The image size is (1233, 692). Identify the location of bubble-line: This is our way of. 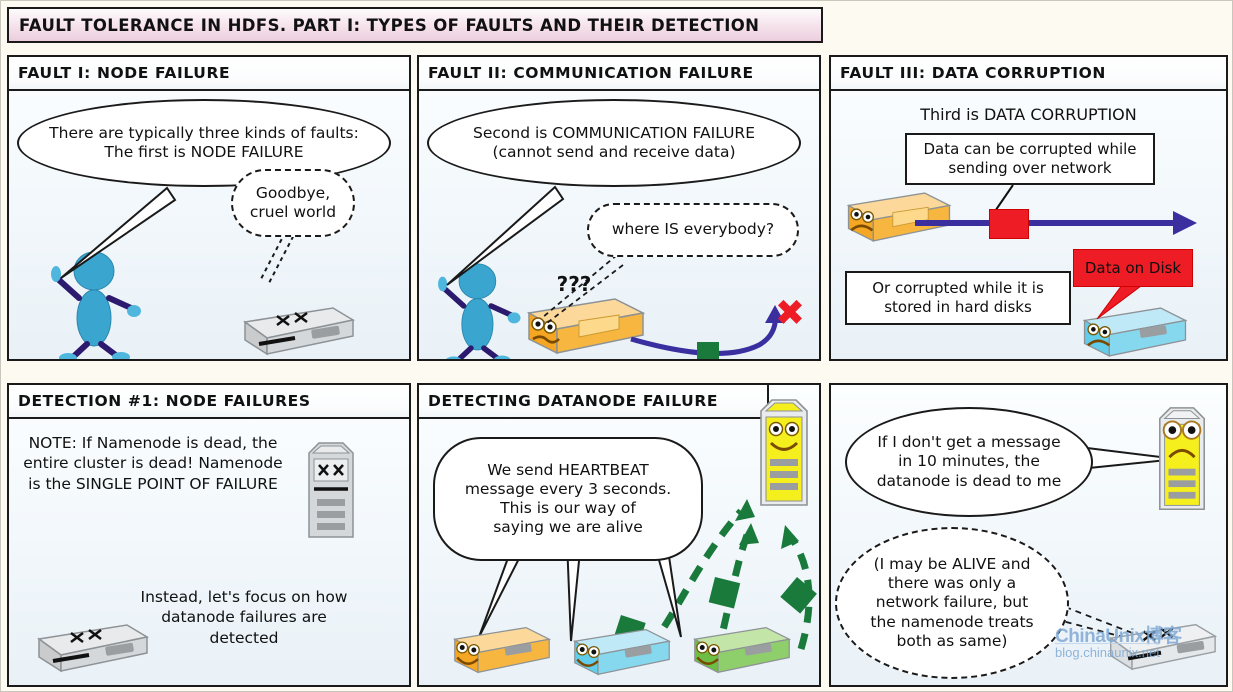
(568, 508).